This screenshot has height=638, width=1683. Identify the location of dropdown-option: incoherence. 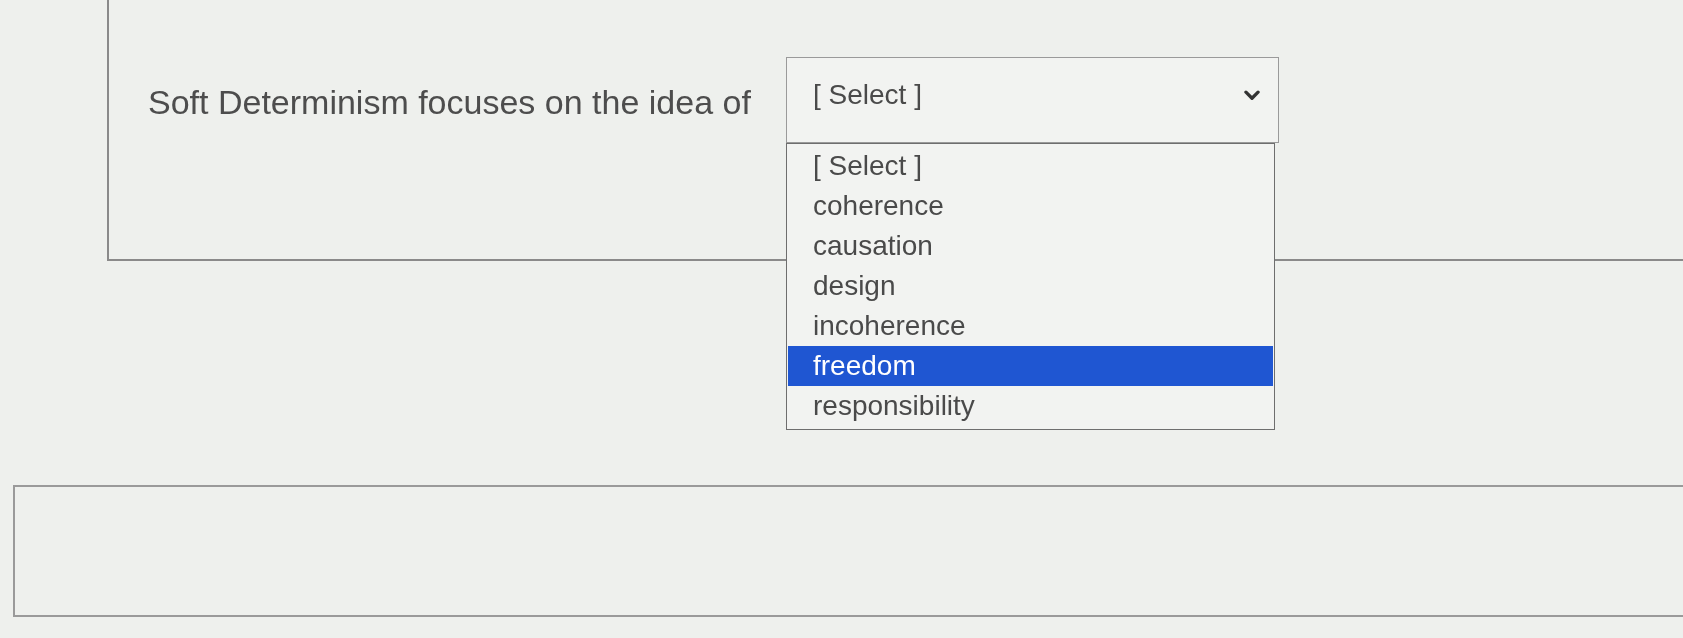
(1030, 326).